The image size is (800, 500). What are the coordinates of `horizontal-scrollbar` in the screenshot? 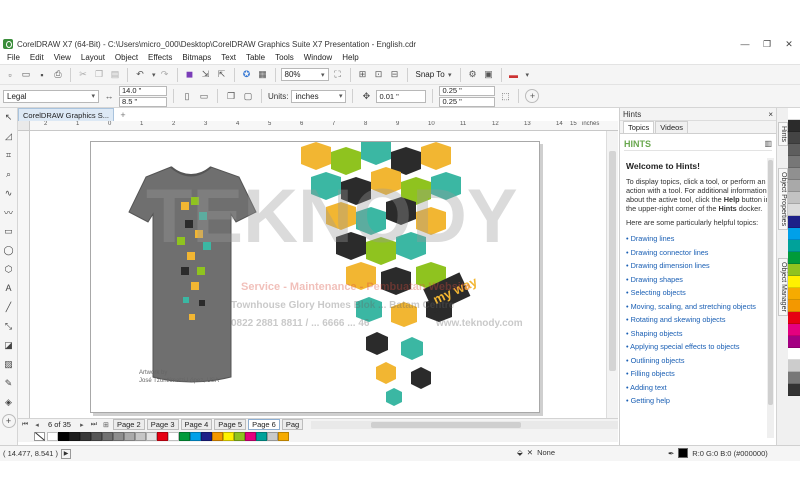 It's located at (464, 424).